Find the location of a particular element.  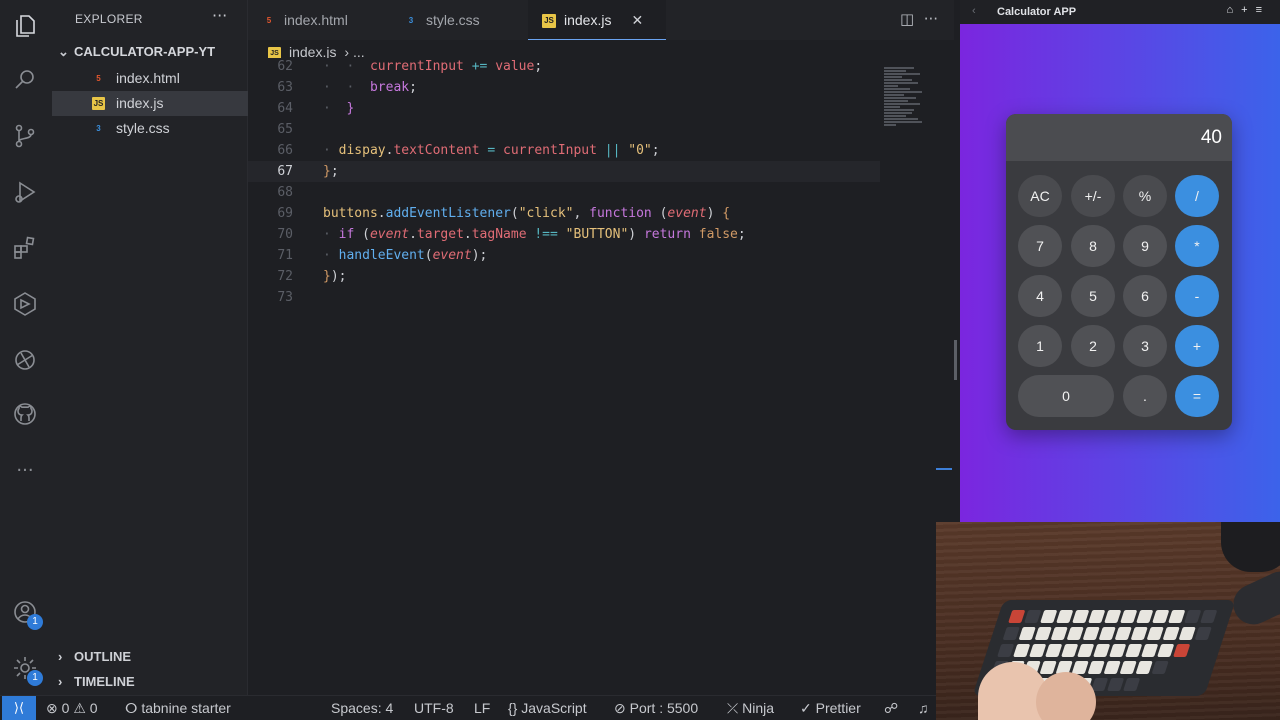

code-line: 71 · handleEvent(event); is located at coordinates (564, 255).